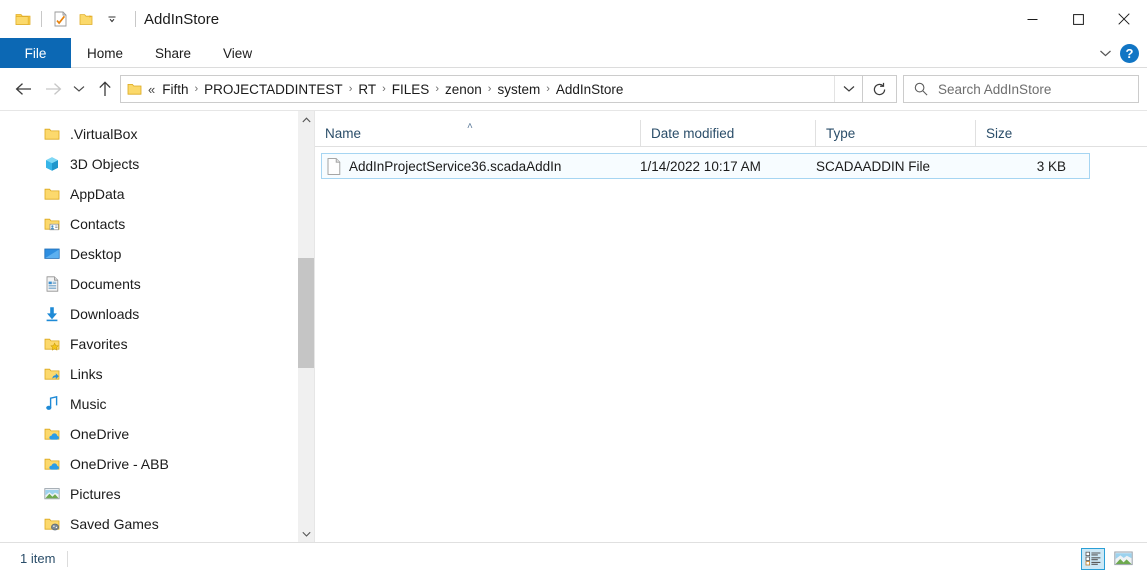  What do you see at coordinates (23, 89) in the screenshot?
I see `back-arrow-icon` at bounding box center [23, 89].